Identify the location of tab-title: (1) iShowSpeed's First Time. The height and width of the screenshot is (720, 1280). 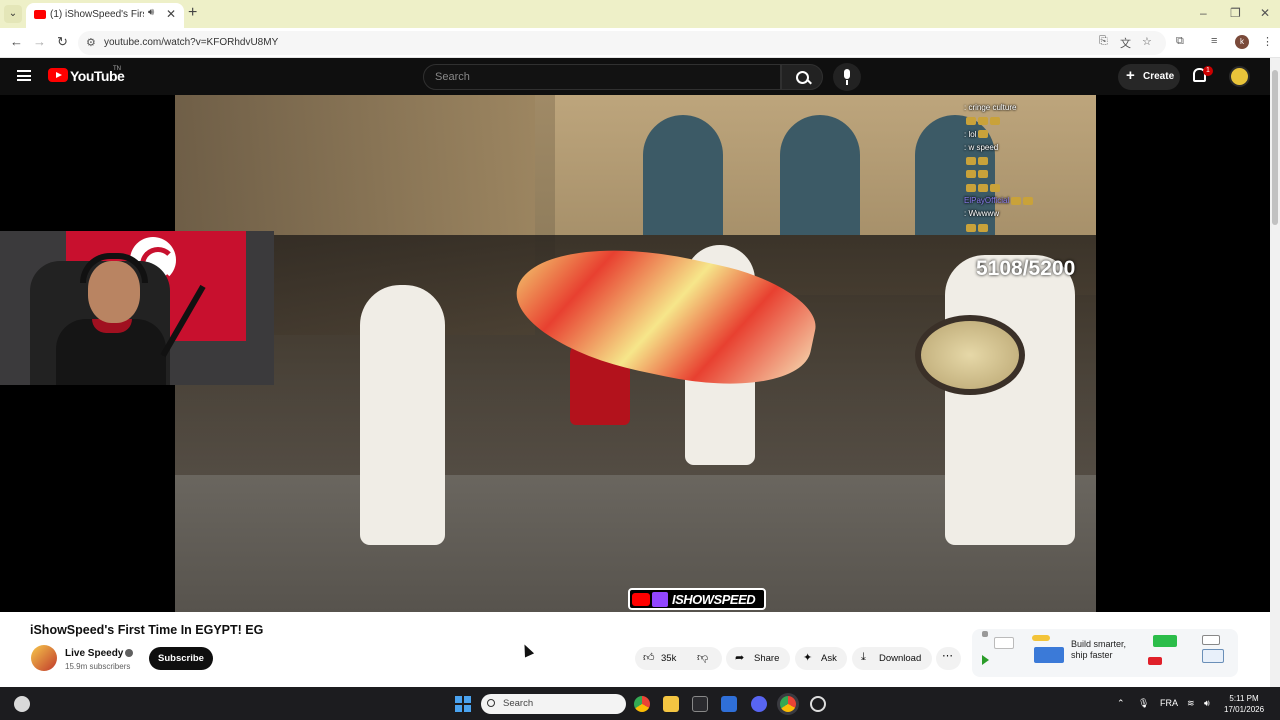
(97, 14).